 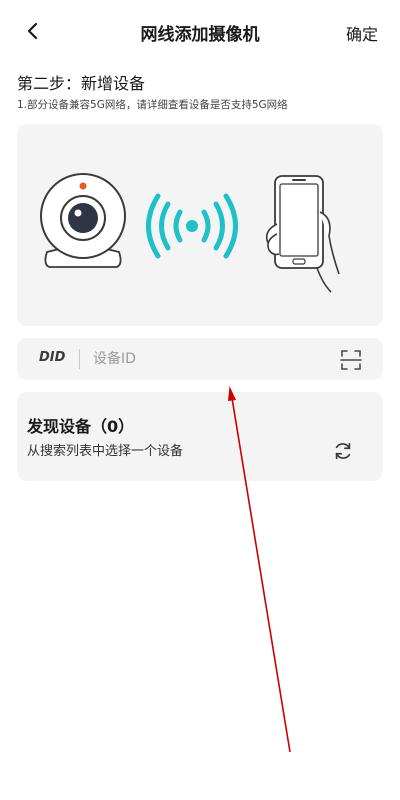 I want to click on confirm-button: 确定, so click(x=362, y=33).